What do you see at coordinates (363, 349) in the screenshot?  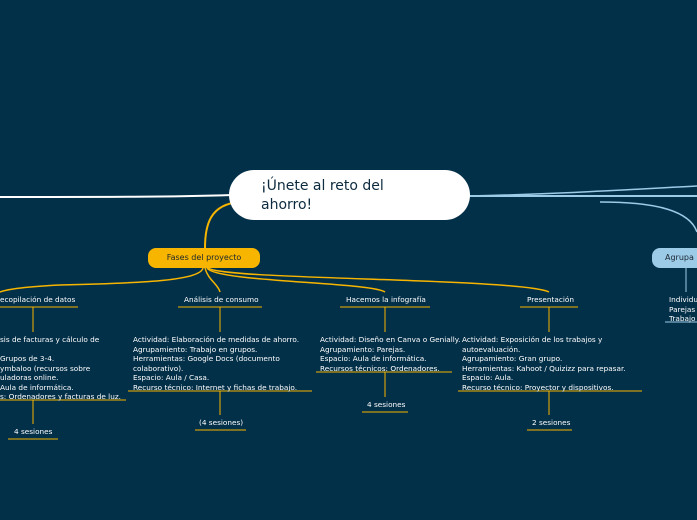 I see `detail-line: Agrupamiento: Parejas.` at bounding box center [363, 349].